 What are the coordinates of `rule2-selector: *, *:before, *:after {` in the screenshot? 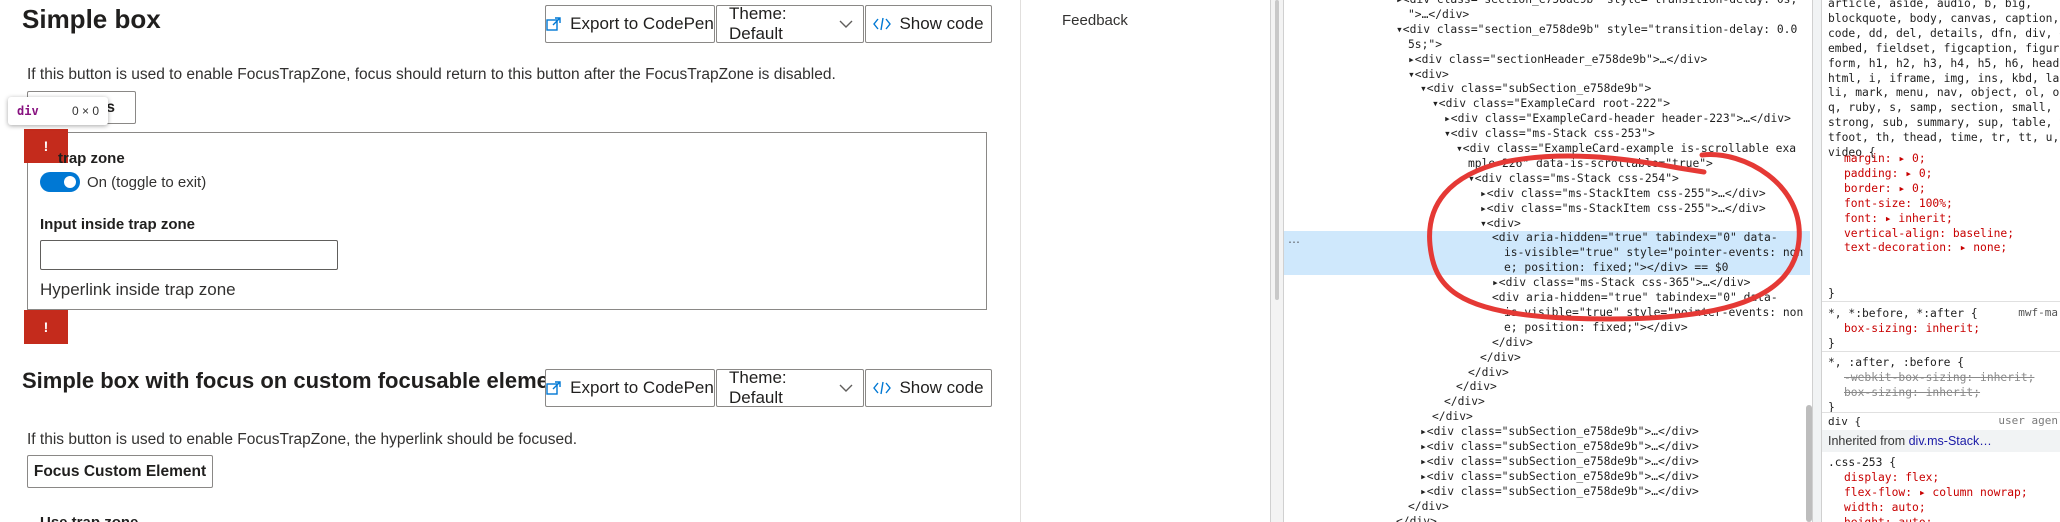 It's located at (1903, 313).